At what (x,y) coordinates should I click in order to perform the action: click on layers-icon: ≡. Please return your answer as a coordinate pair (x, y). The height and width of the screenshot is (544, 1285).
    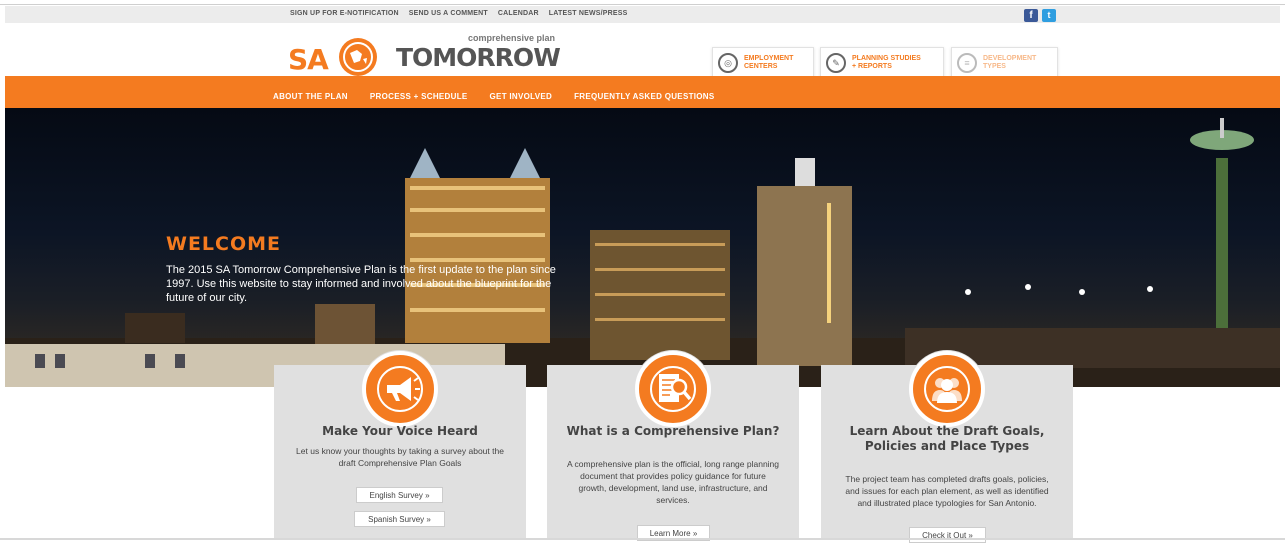
    Looking at the image, I should click on (967, 63).